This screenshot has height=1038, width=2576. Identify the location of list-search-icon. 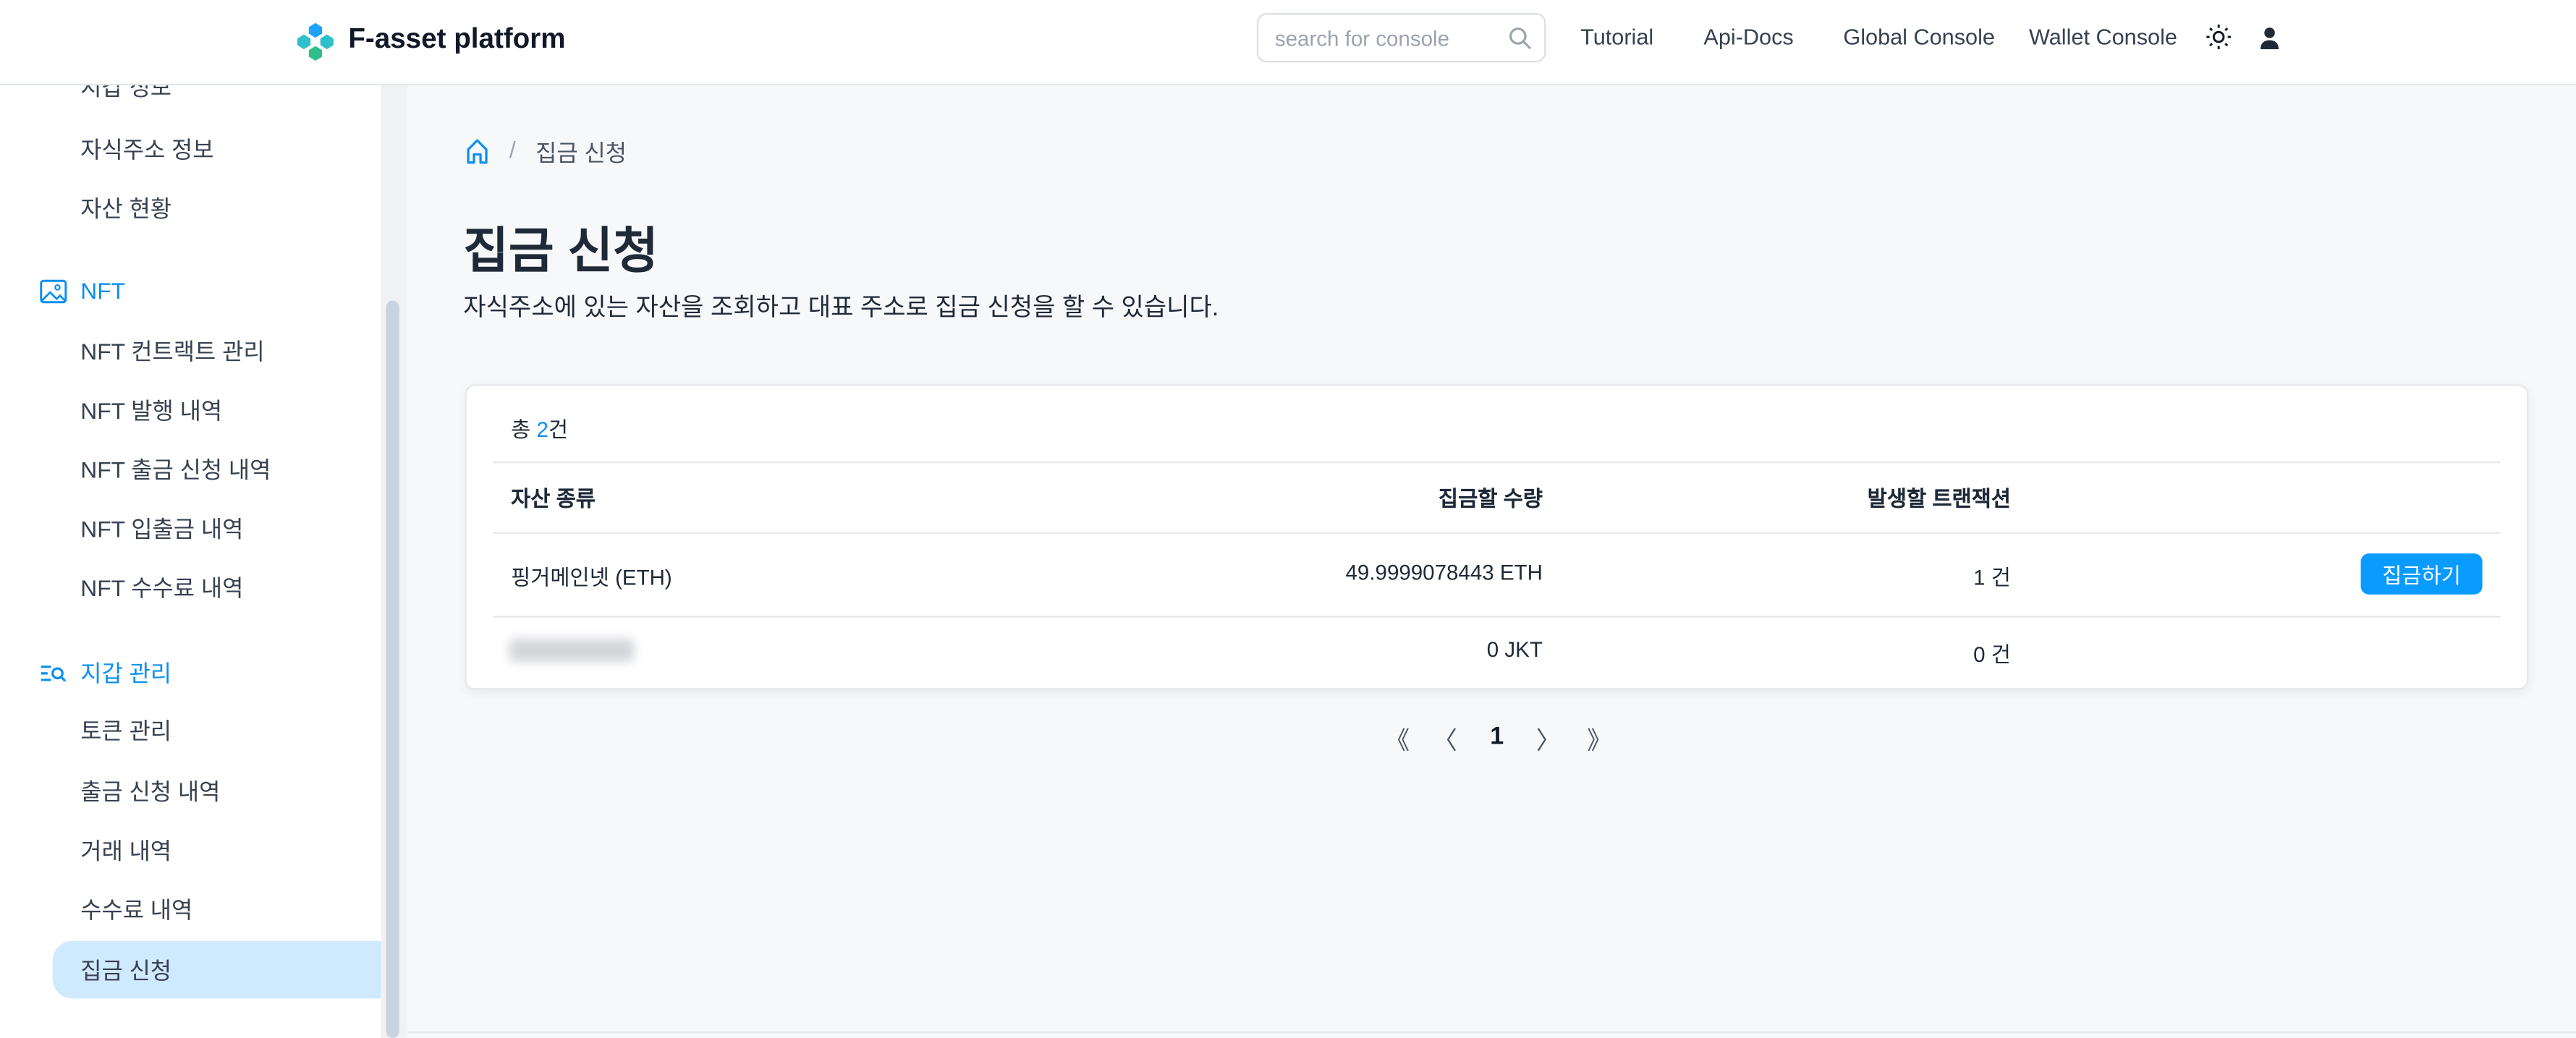
(54, 674).